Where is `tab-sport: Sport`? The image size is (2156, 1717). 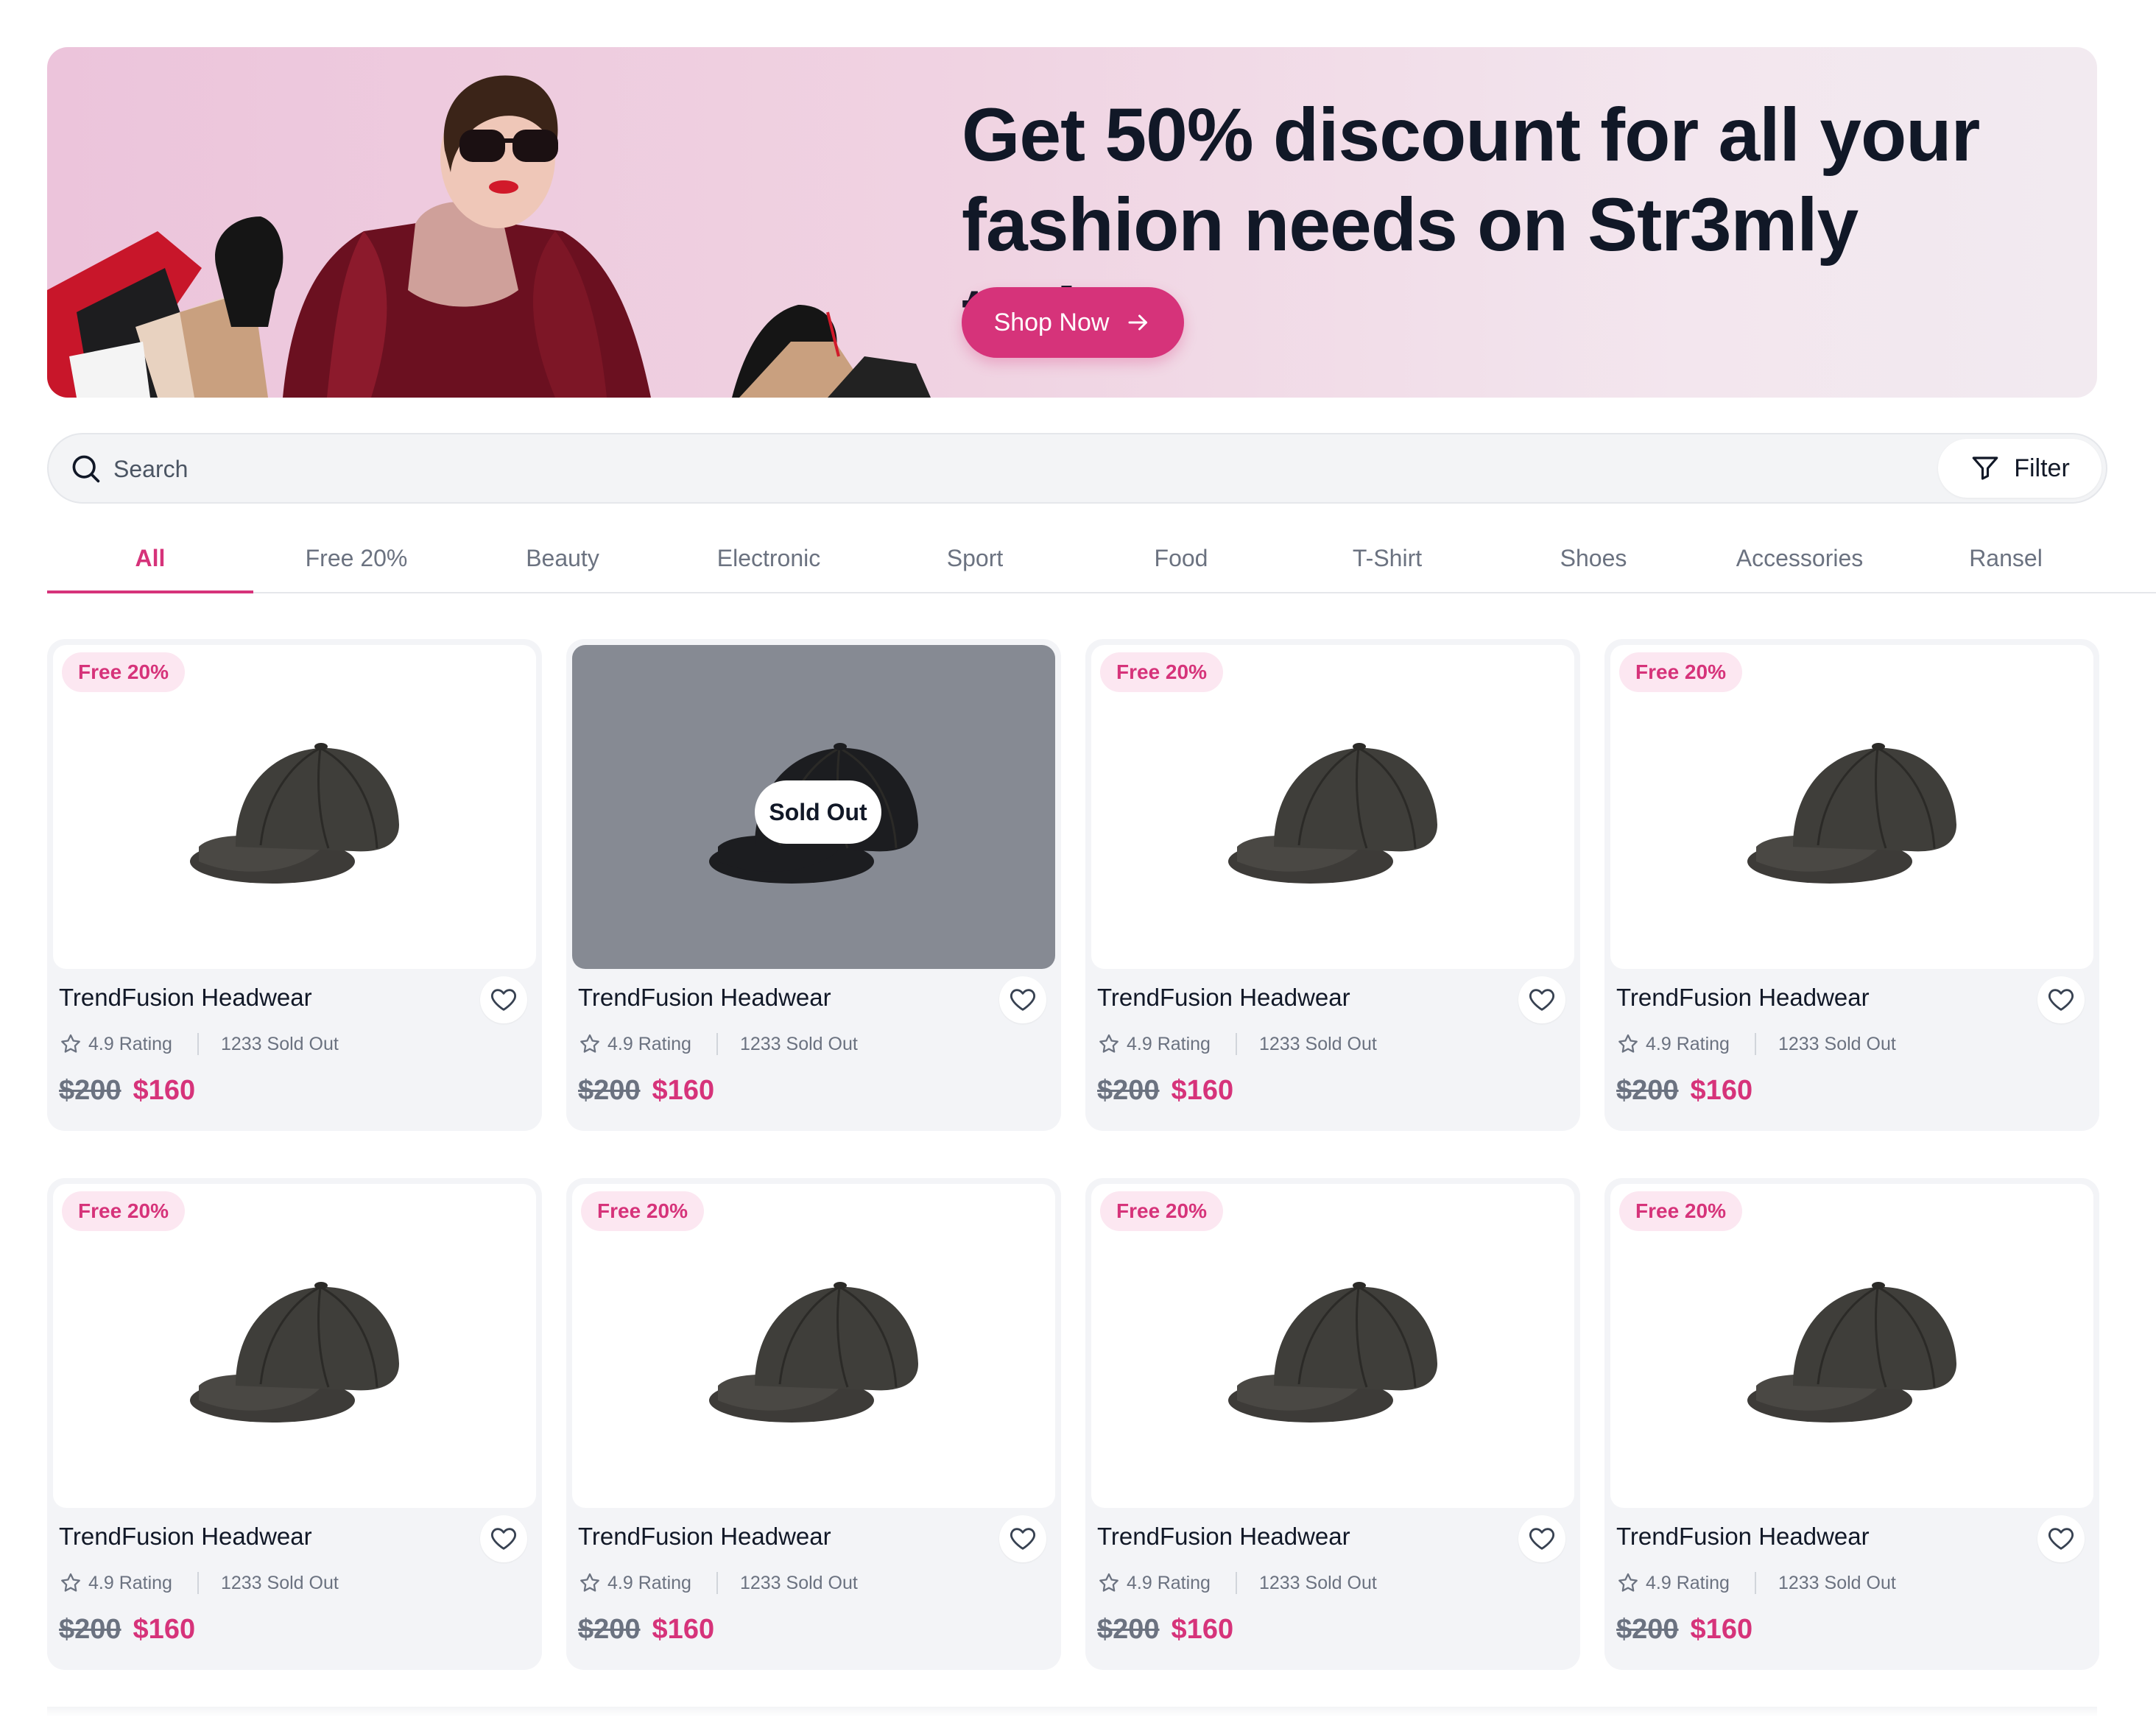 tab-sport: Sport is located at coordinates (975, 558).